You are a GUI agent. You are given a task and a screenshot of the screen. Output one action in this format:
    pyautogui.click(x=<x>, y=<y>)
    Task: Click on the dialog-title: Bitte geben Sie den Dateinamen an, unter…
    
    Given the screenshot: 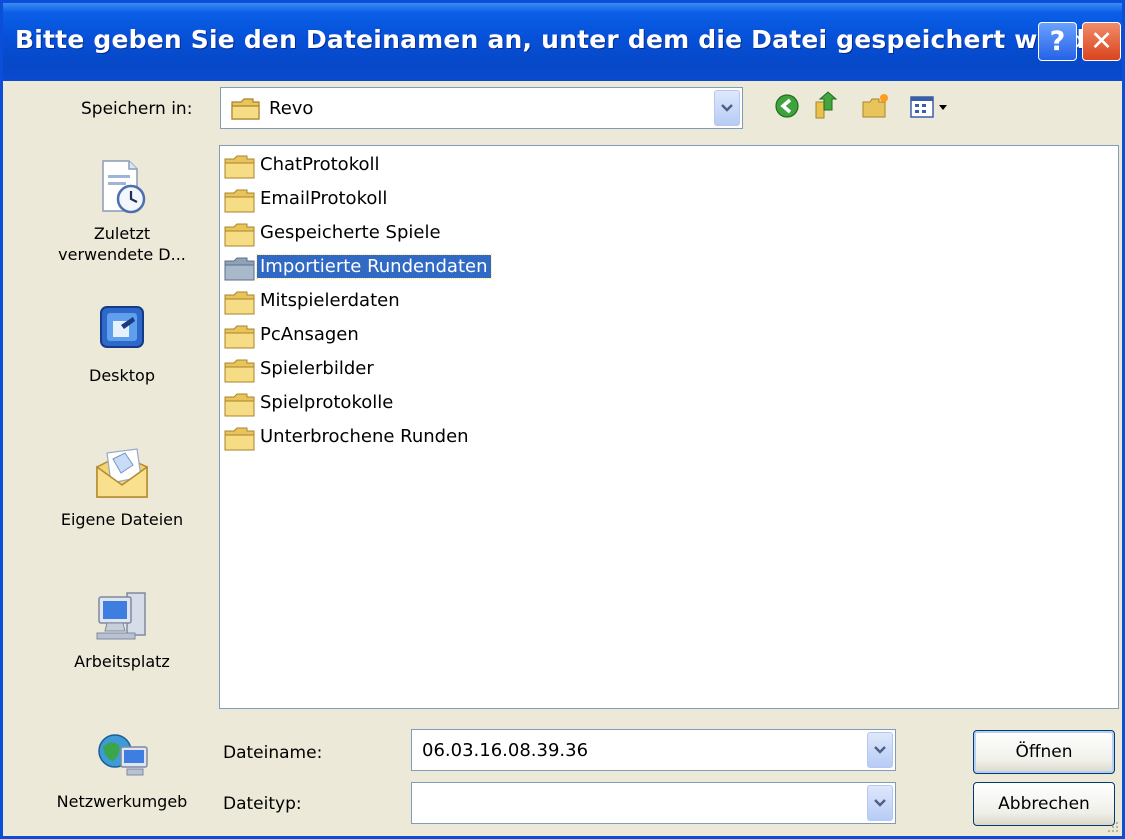 What is the action you would take?
    pyautogui.click(x=570, y=39)
    